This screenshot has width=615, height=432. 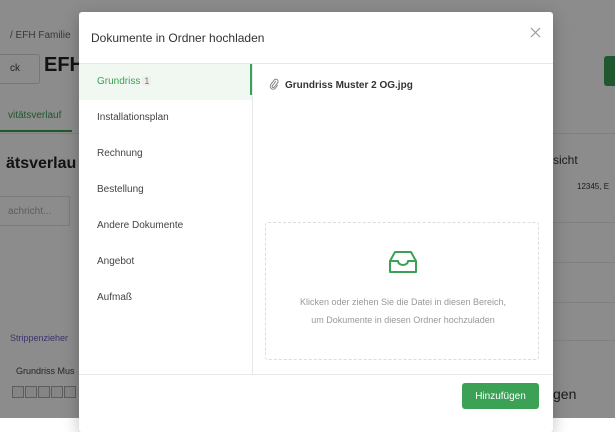 I want to click on close-icon, so click(x=535, y=32).